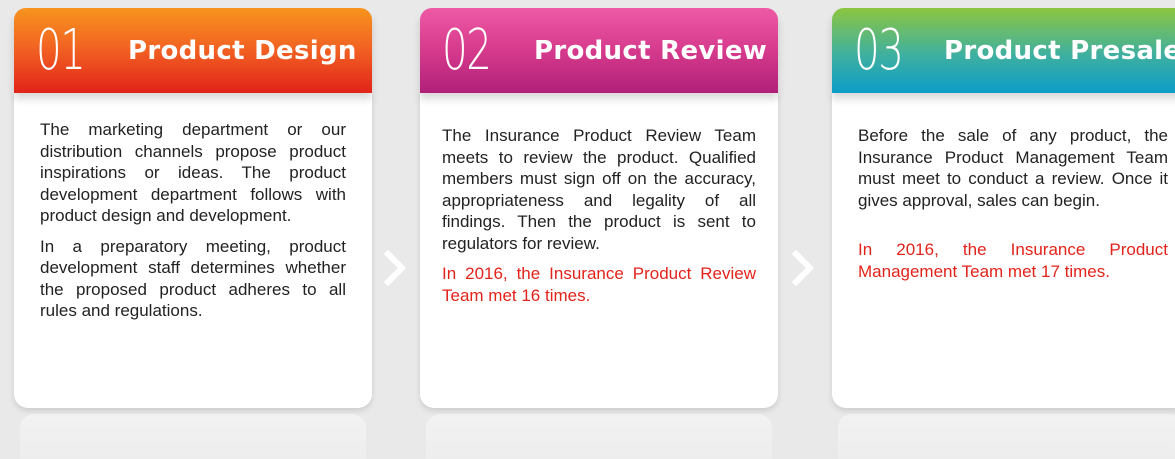 The width and height of the screenshot is (1175, 459). What do you see at coordinates (879, 50) in the screenshot?
I see `step-number: 03` at bounding box center [879, 50].